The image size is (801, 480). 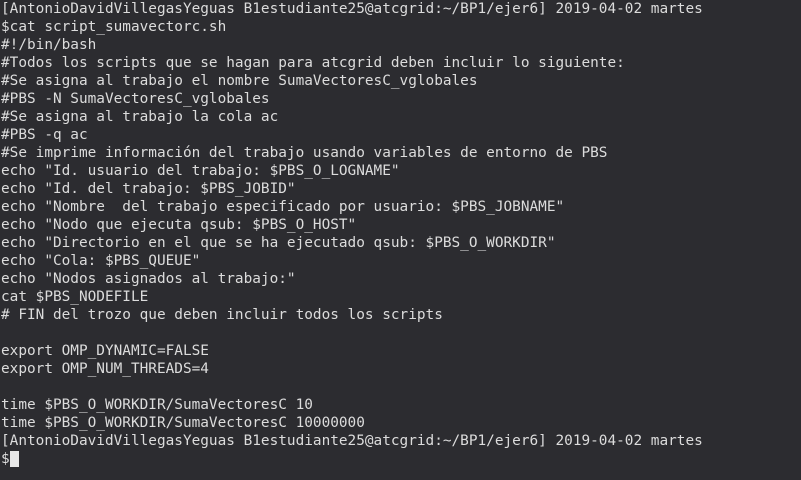 What do you see at coordinates (105, 351) in the screenshot?
I see `output-line: export OMP_DYNAMIC=FALSE` at bounding box center [105, 351].